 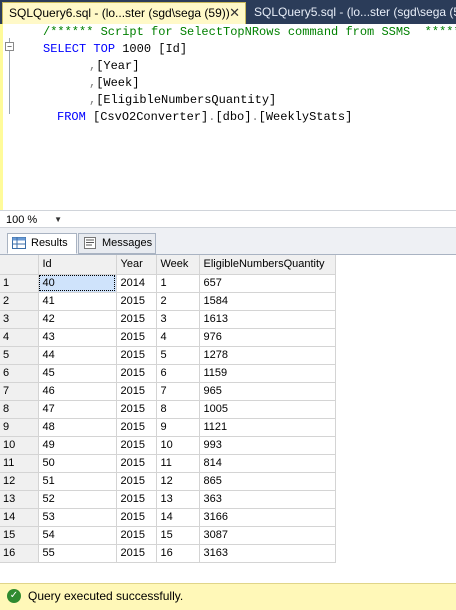 What do you see at coordinates (178, 535) in the screenshot?
I see `table-cell: 15` at bounding box center [178, 535].